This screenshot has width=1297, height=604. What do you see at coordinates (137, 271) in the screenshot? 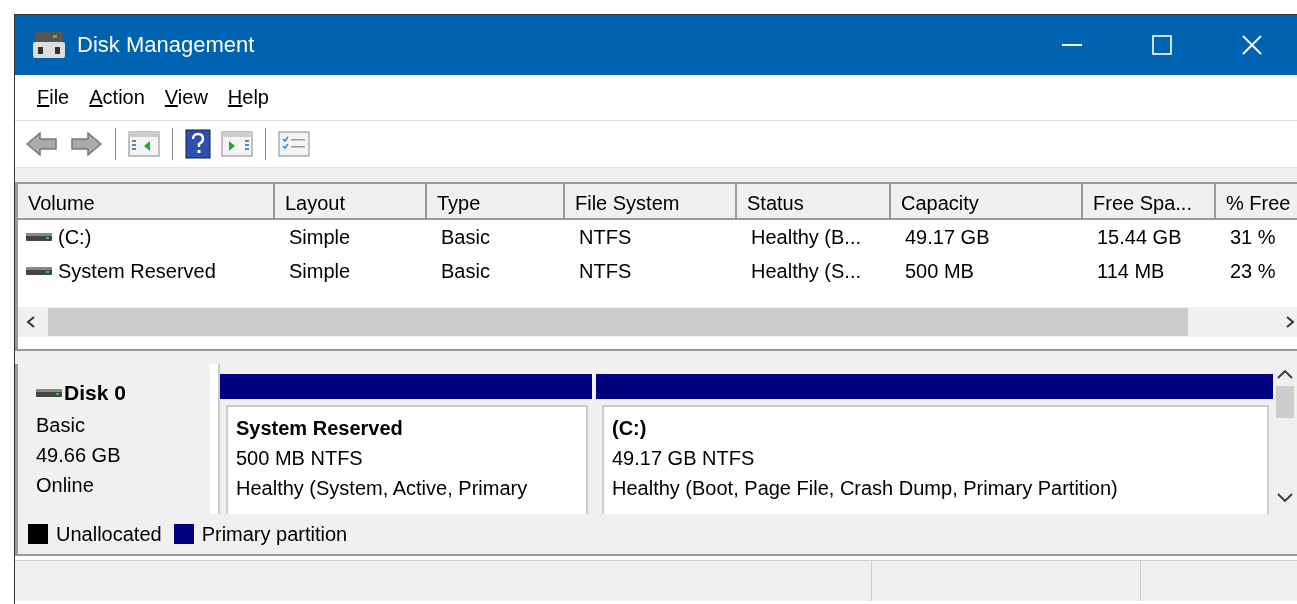
I see `table-cell: System Reserved` at bounding box center [137, 271].